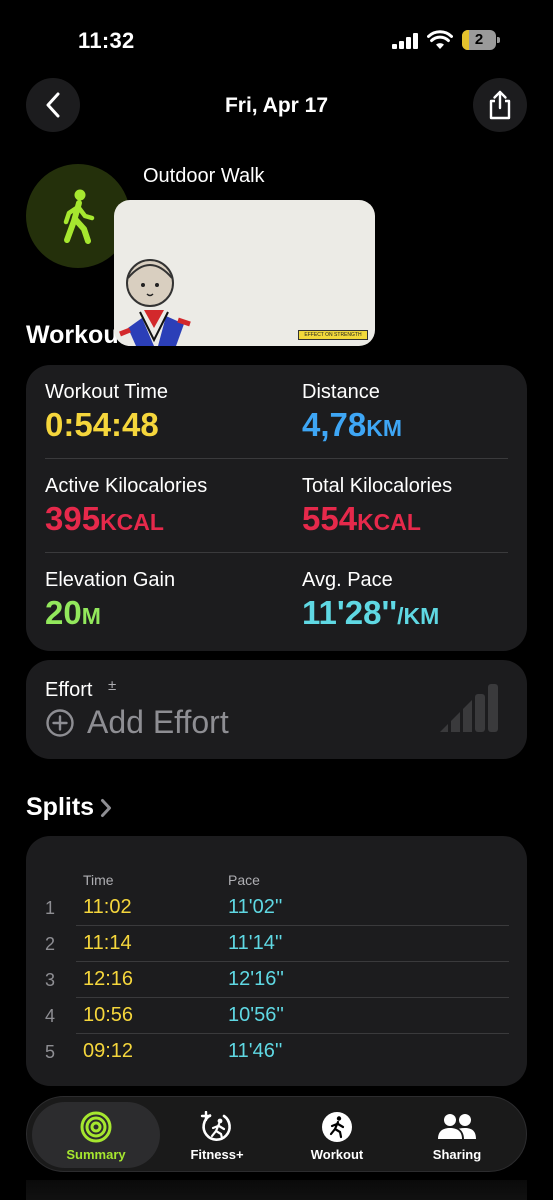 This screenshot has height=1200, width=553. I want to click on plus-circle-icon, so click(60, 722).